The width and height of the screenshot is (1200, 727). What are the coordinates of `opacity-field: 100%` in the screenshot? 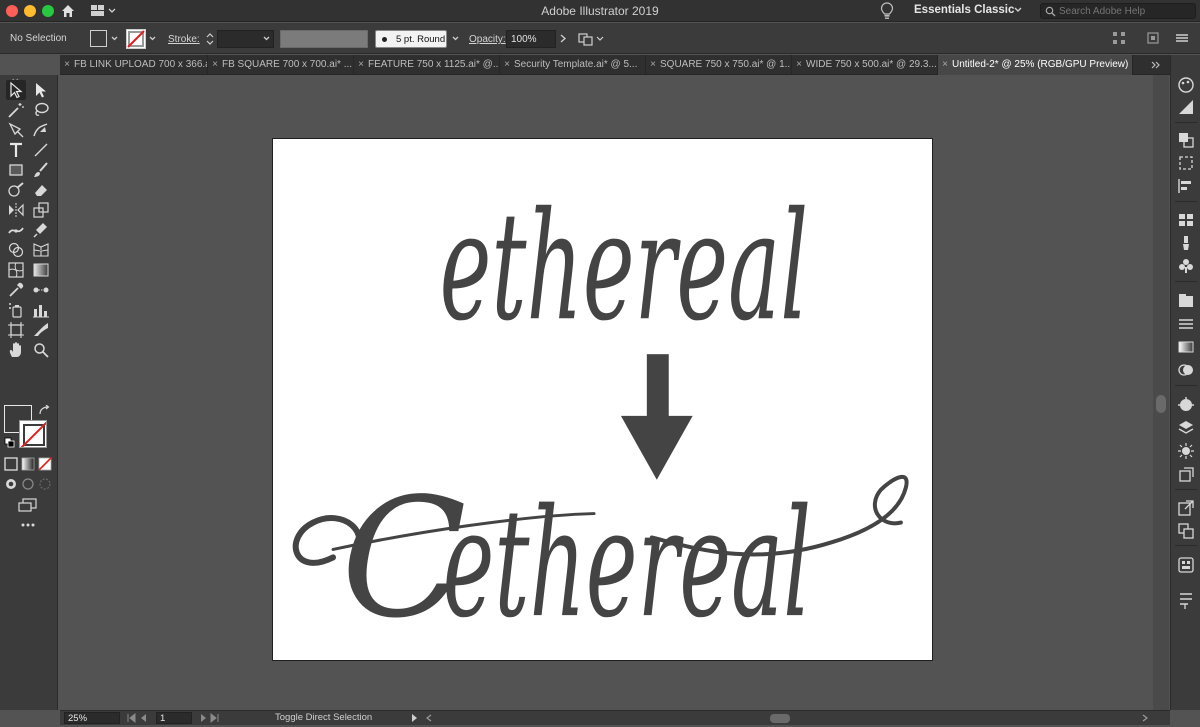 It's located at (531, 39).